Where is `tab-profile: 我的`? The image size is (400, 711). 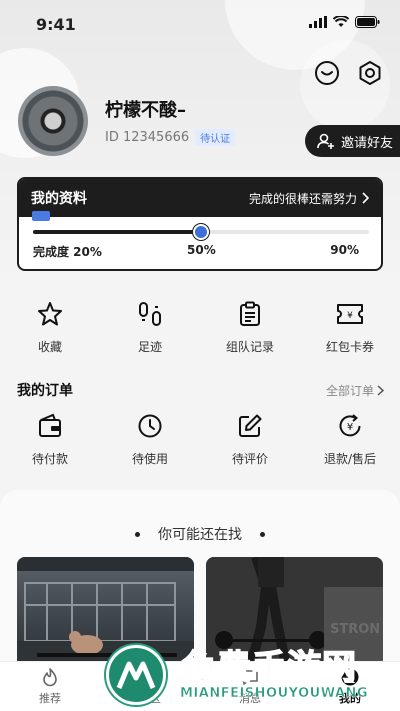
tab-profile: 我的 is located at coordinates (350, 686).